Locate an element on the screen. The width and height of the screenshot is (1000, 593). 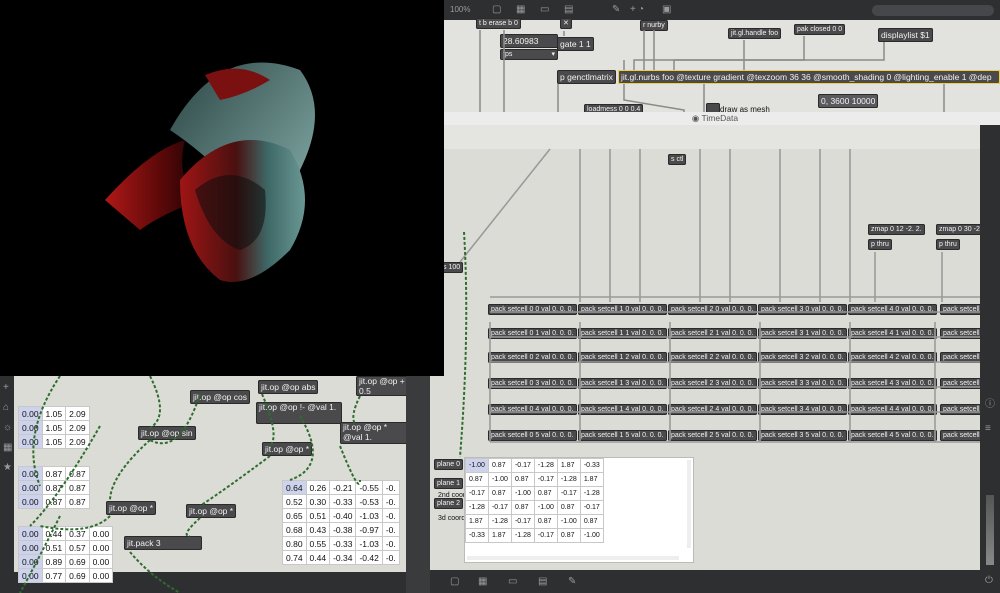
pack-setcell-object: pack setcell 1 5 val 0. 0. 0. is located at coordinates (622, 435).